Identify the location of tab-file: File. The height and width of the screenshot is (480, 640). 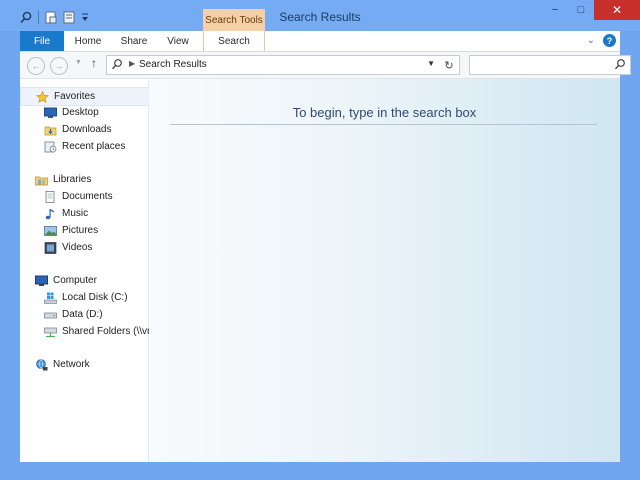
(42, 41).